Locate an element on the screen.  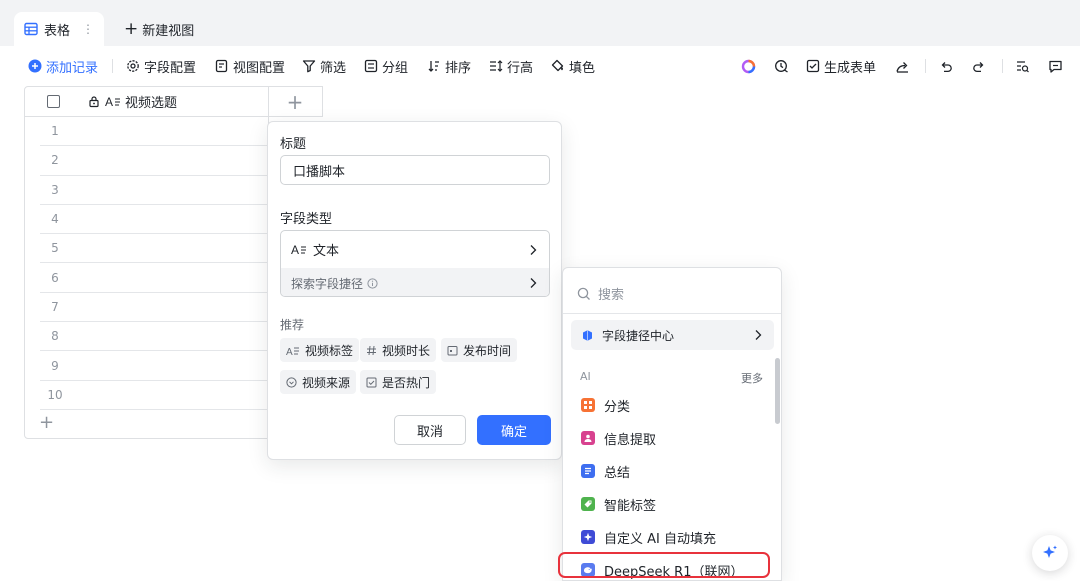
filter-button: 筛选 is located at coordinates (324, 66).